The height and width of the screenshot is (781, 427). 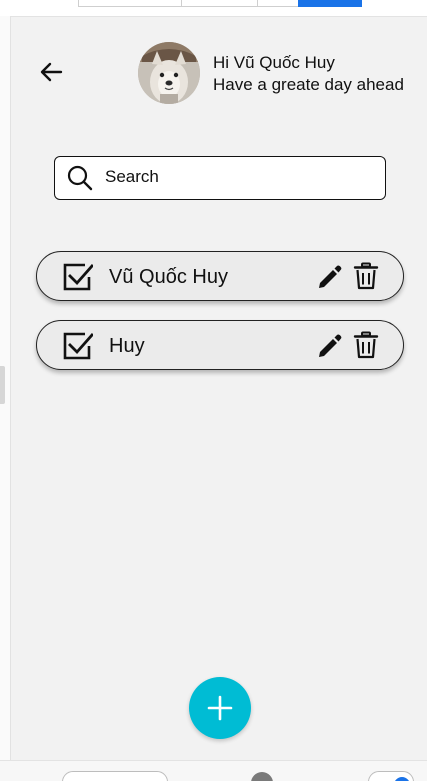 I want to click on back-button, so click(x=52, y=72).